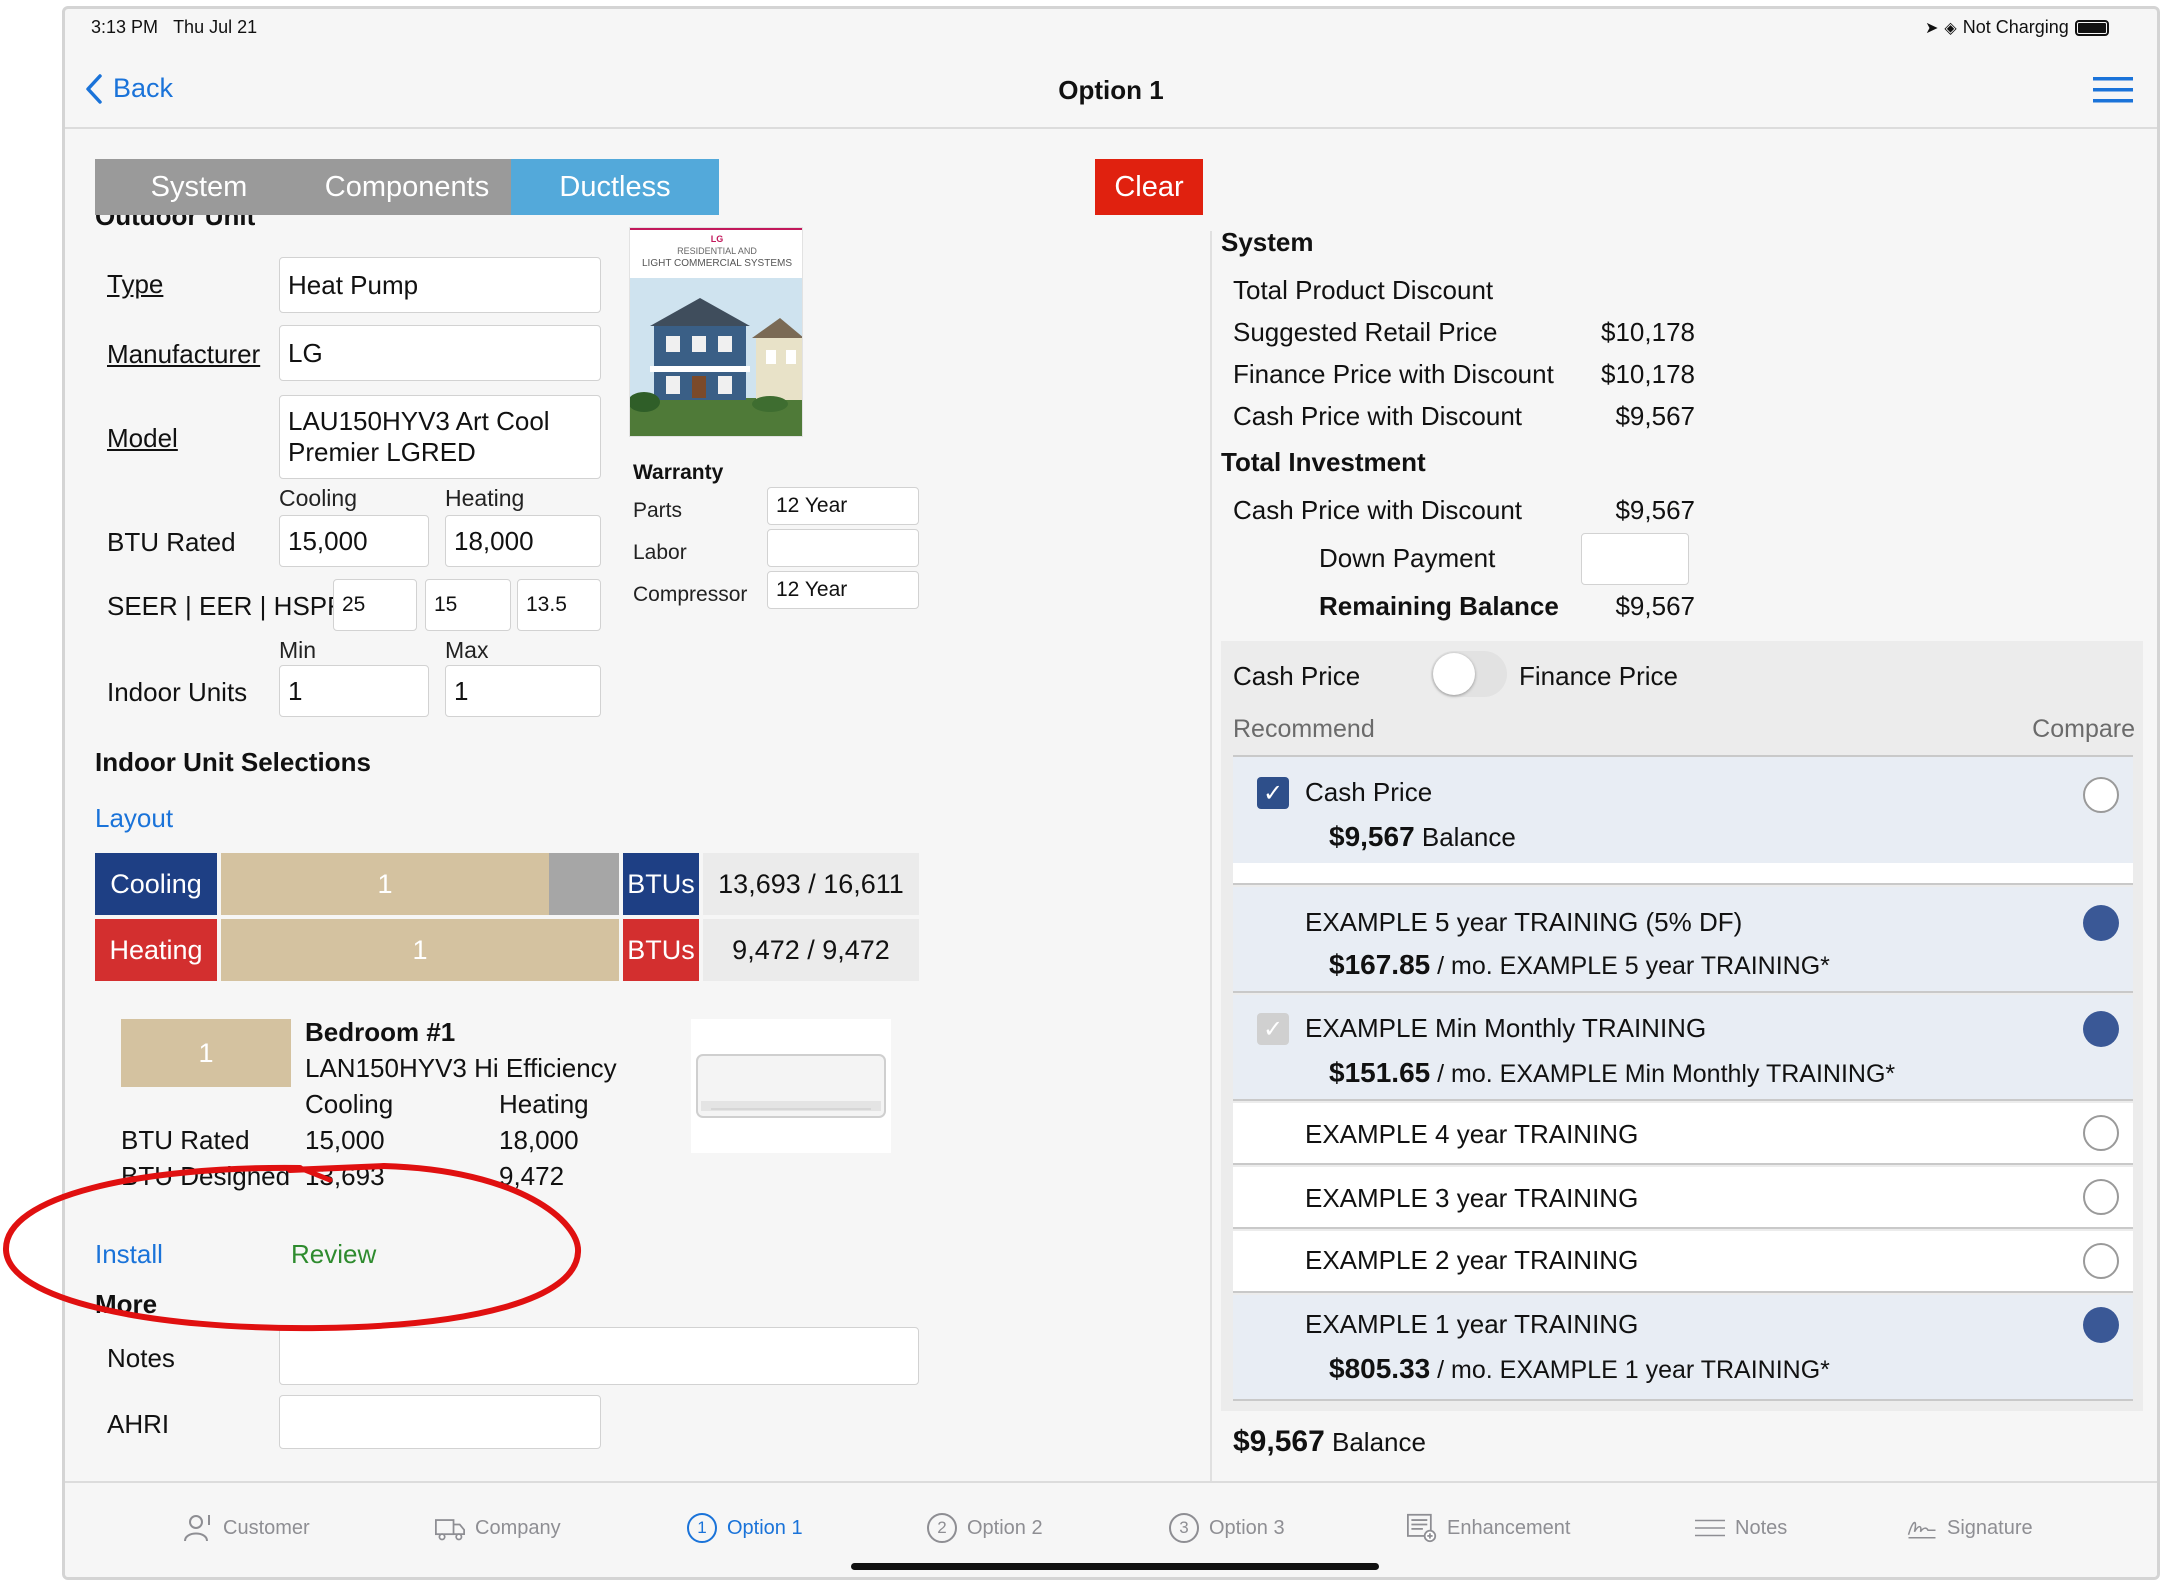 Image resolution: width=2167 pixels, height=1585 pixels. Describe the element at coordinates (291, 1247) in the screenshot. I see `red-annotation-circle` at that location.